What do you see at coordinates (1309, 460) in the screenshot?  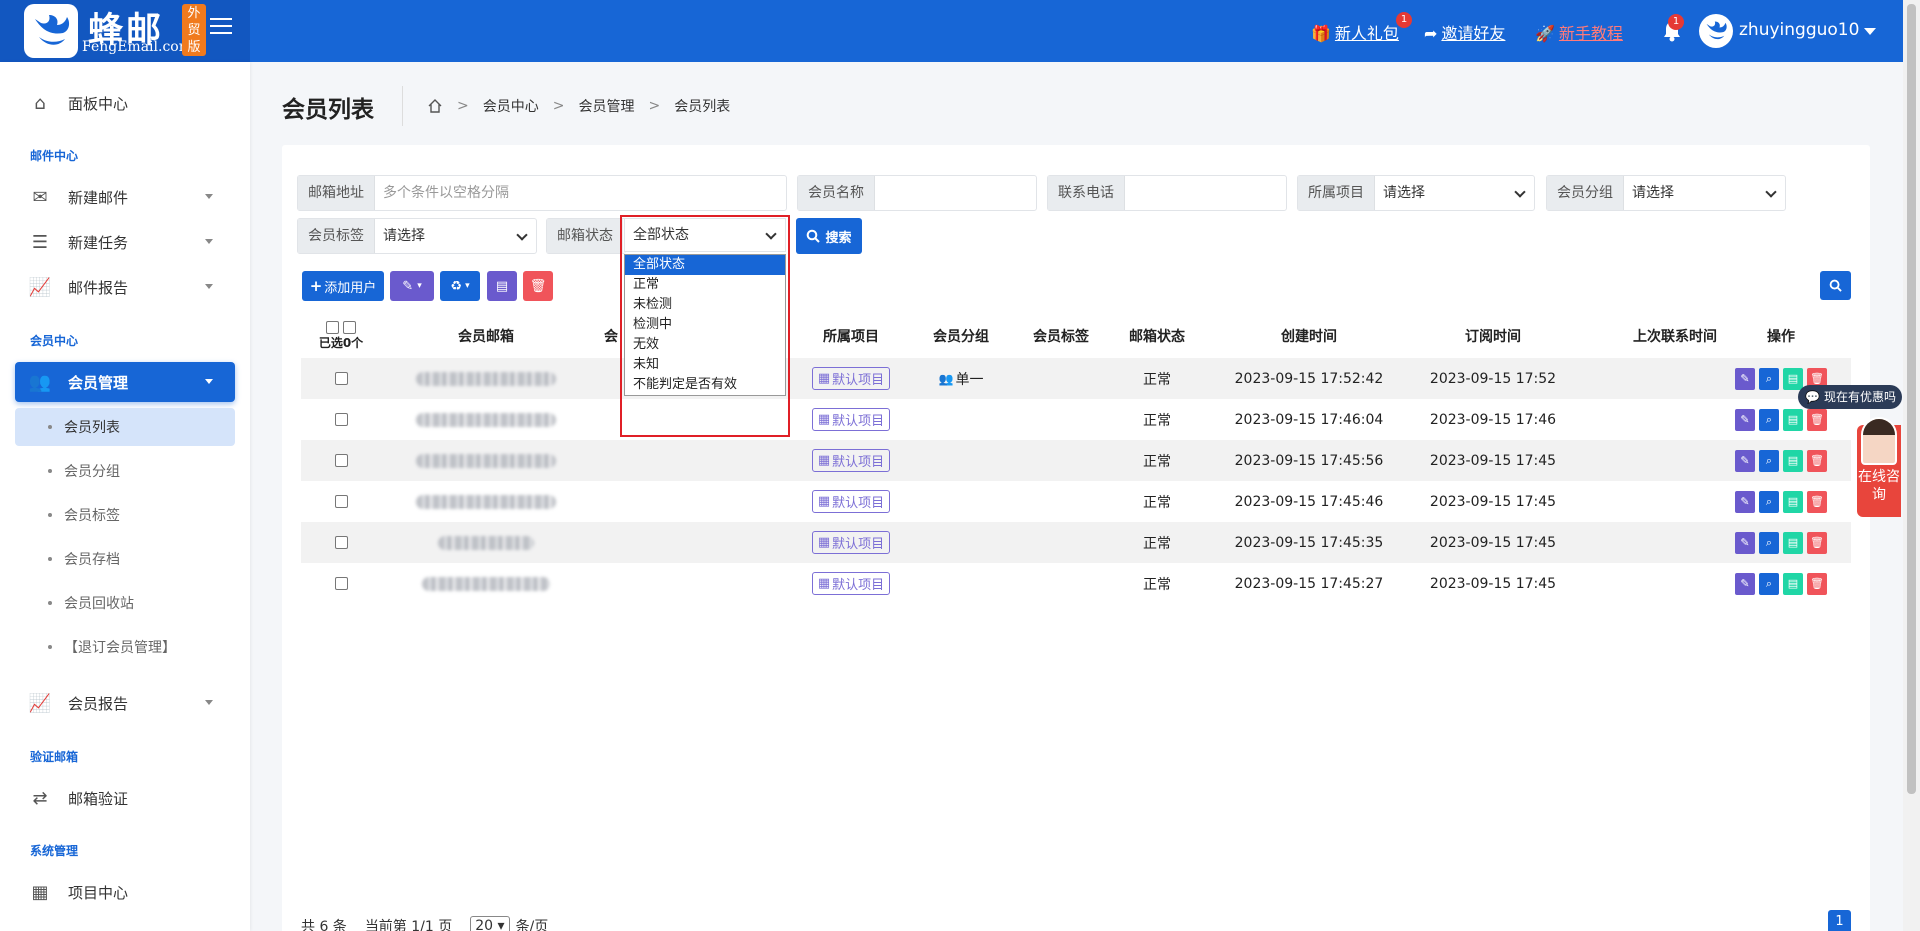 I see `created-time: 2023-09-15 17:45:56` at bounding box center [1309, 460].